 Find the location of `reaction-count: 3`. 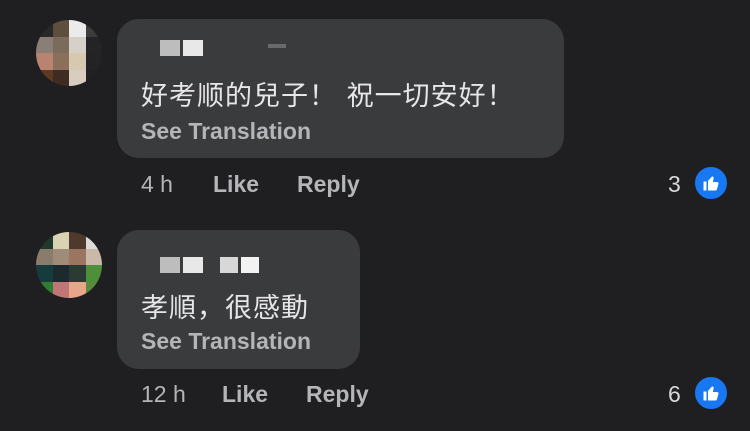

reaction-count: 3 is located at coordinates (674, 184).